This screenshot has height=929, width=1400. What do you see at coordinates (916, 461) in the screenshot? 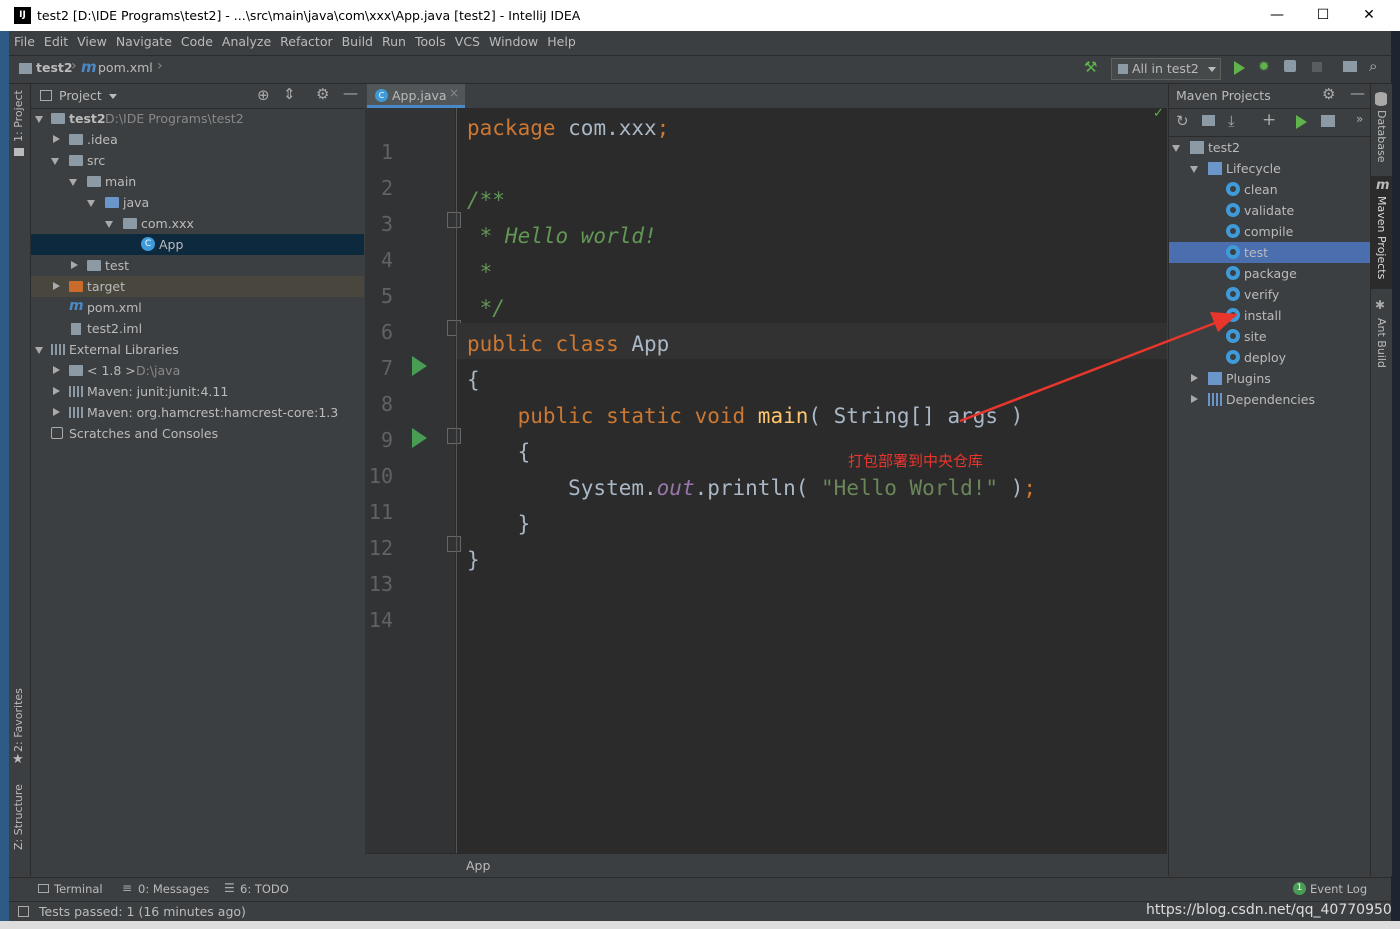
I see `annotation-text: 打包部署到中央仓库` at bounding box center [916, 461].